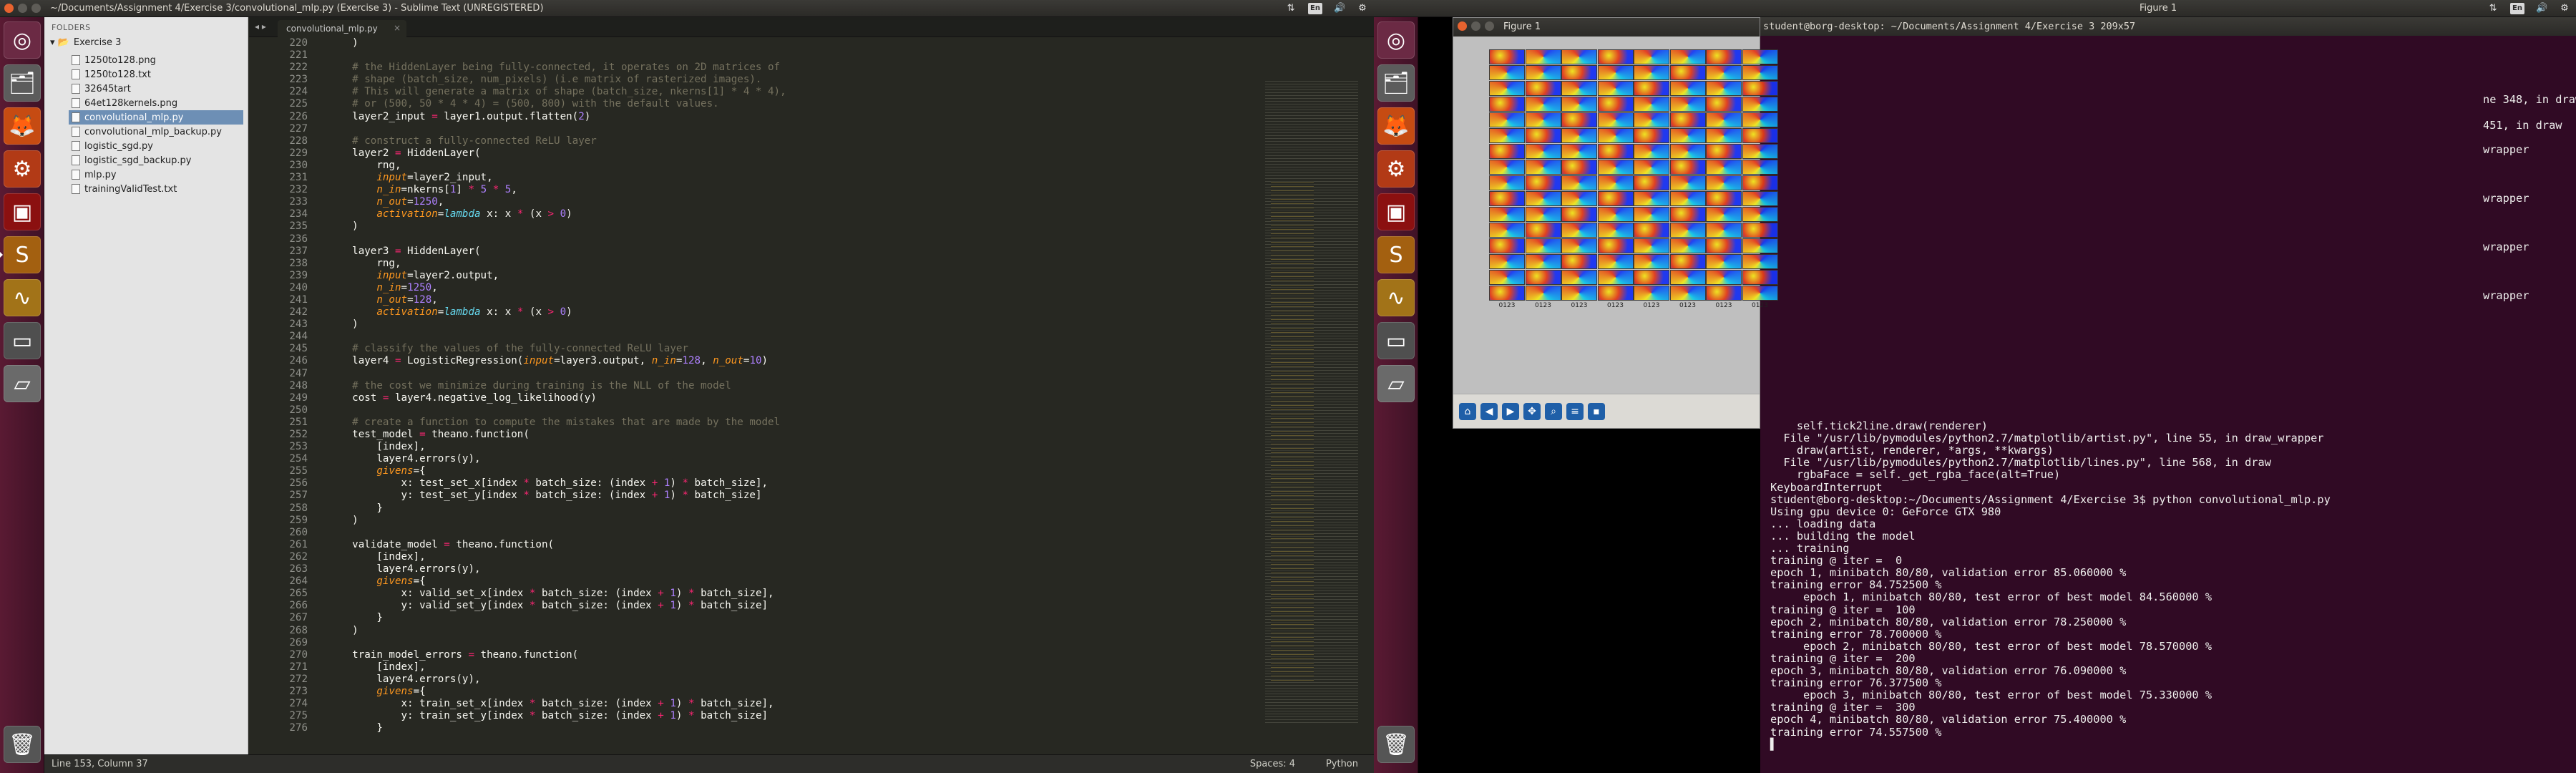 The width and height of the screenshot is (2576, 773). What do you see at coordinates (22, 340) in the screenshot?
I see `drive-icon: ▭` at bounding box center [22, 340].